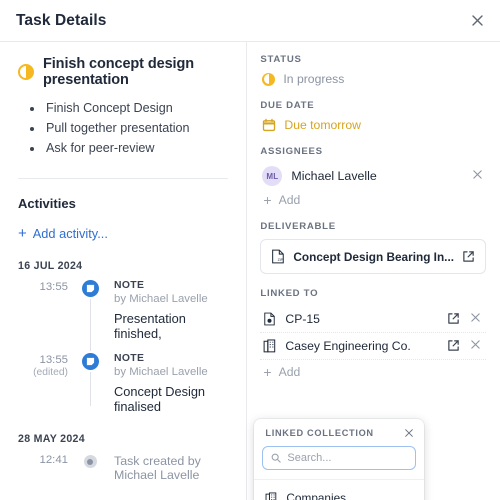 Image resolution: width=500 pixels, height=500 pixels. I want to click on add-assignee-button: + Add, so click(373, 200).